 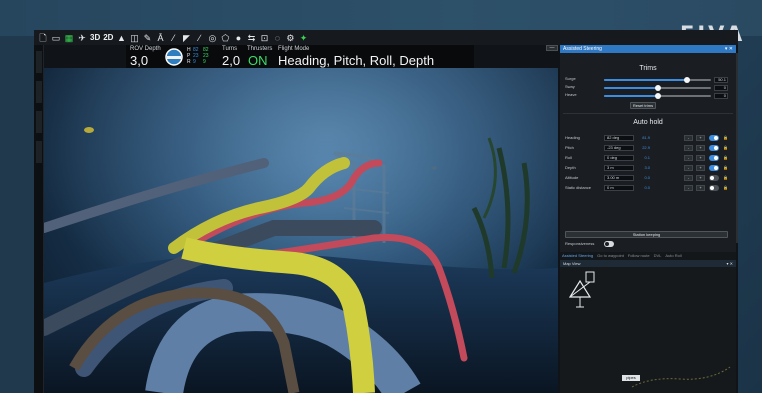 What do you see at coordinates (648, 49) in the screenshot?
I see `panel-title-bar: Assisted Steering ▾ ✕` at bounding box center [648, 49].